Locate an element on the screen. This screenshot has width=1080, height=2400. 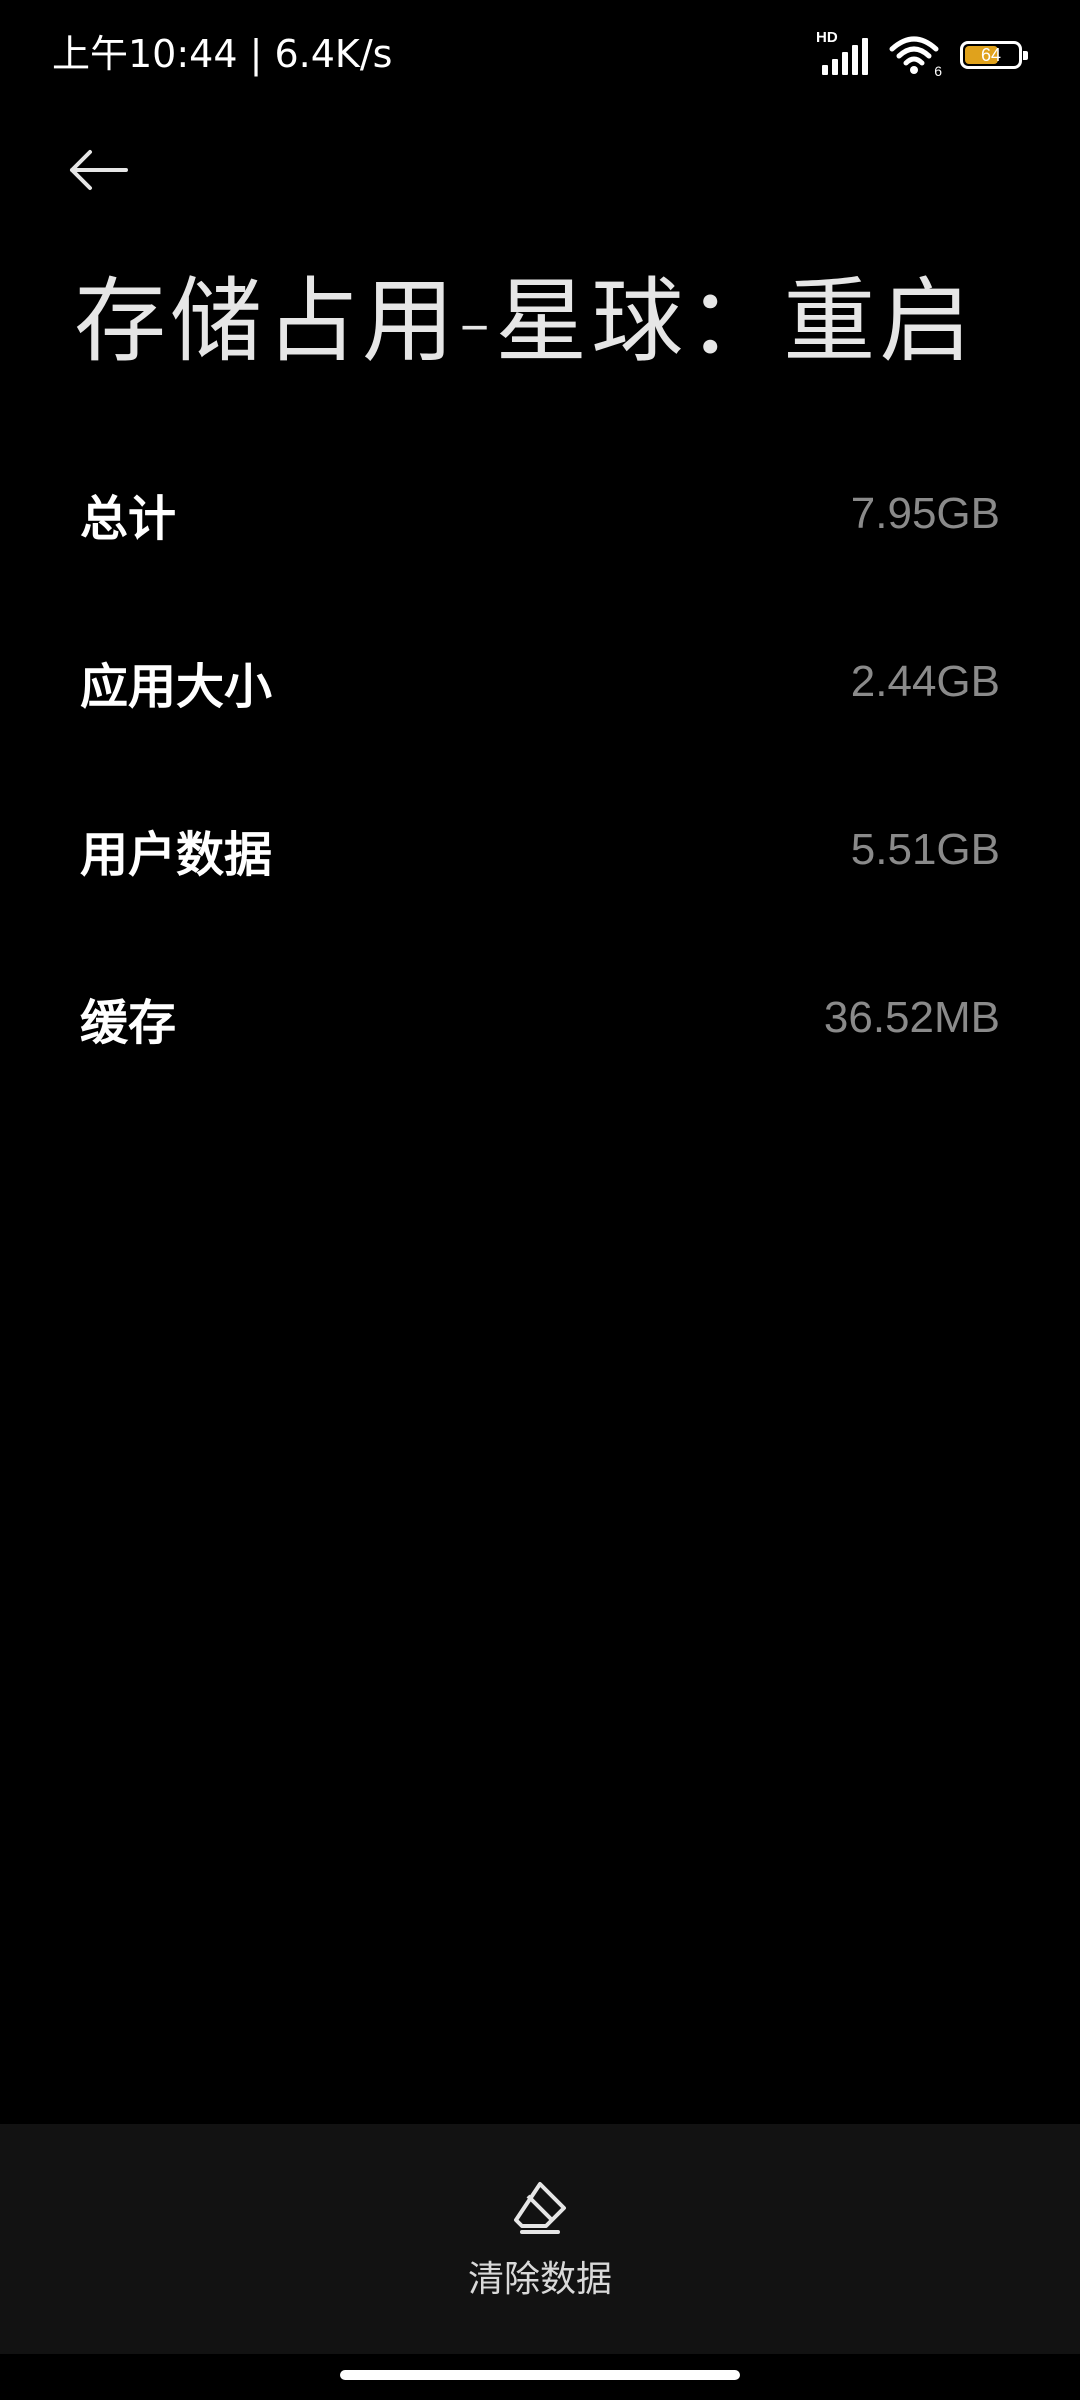
storage-row-user-data: 用户数据 5.51GB is located at coordinates (540, 850).